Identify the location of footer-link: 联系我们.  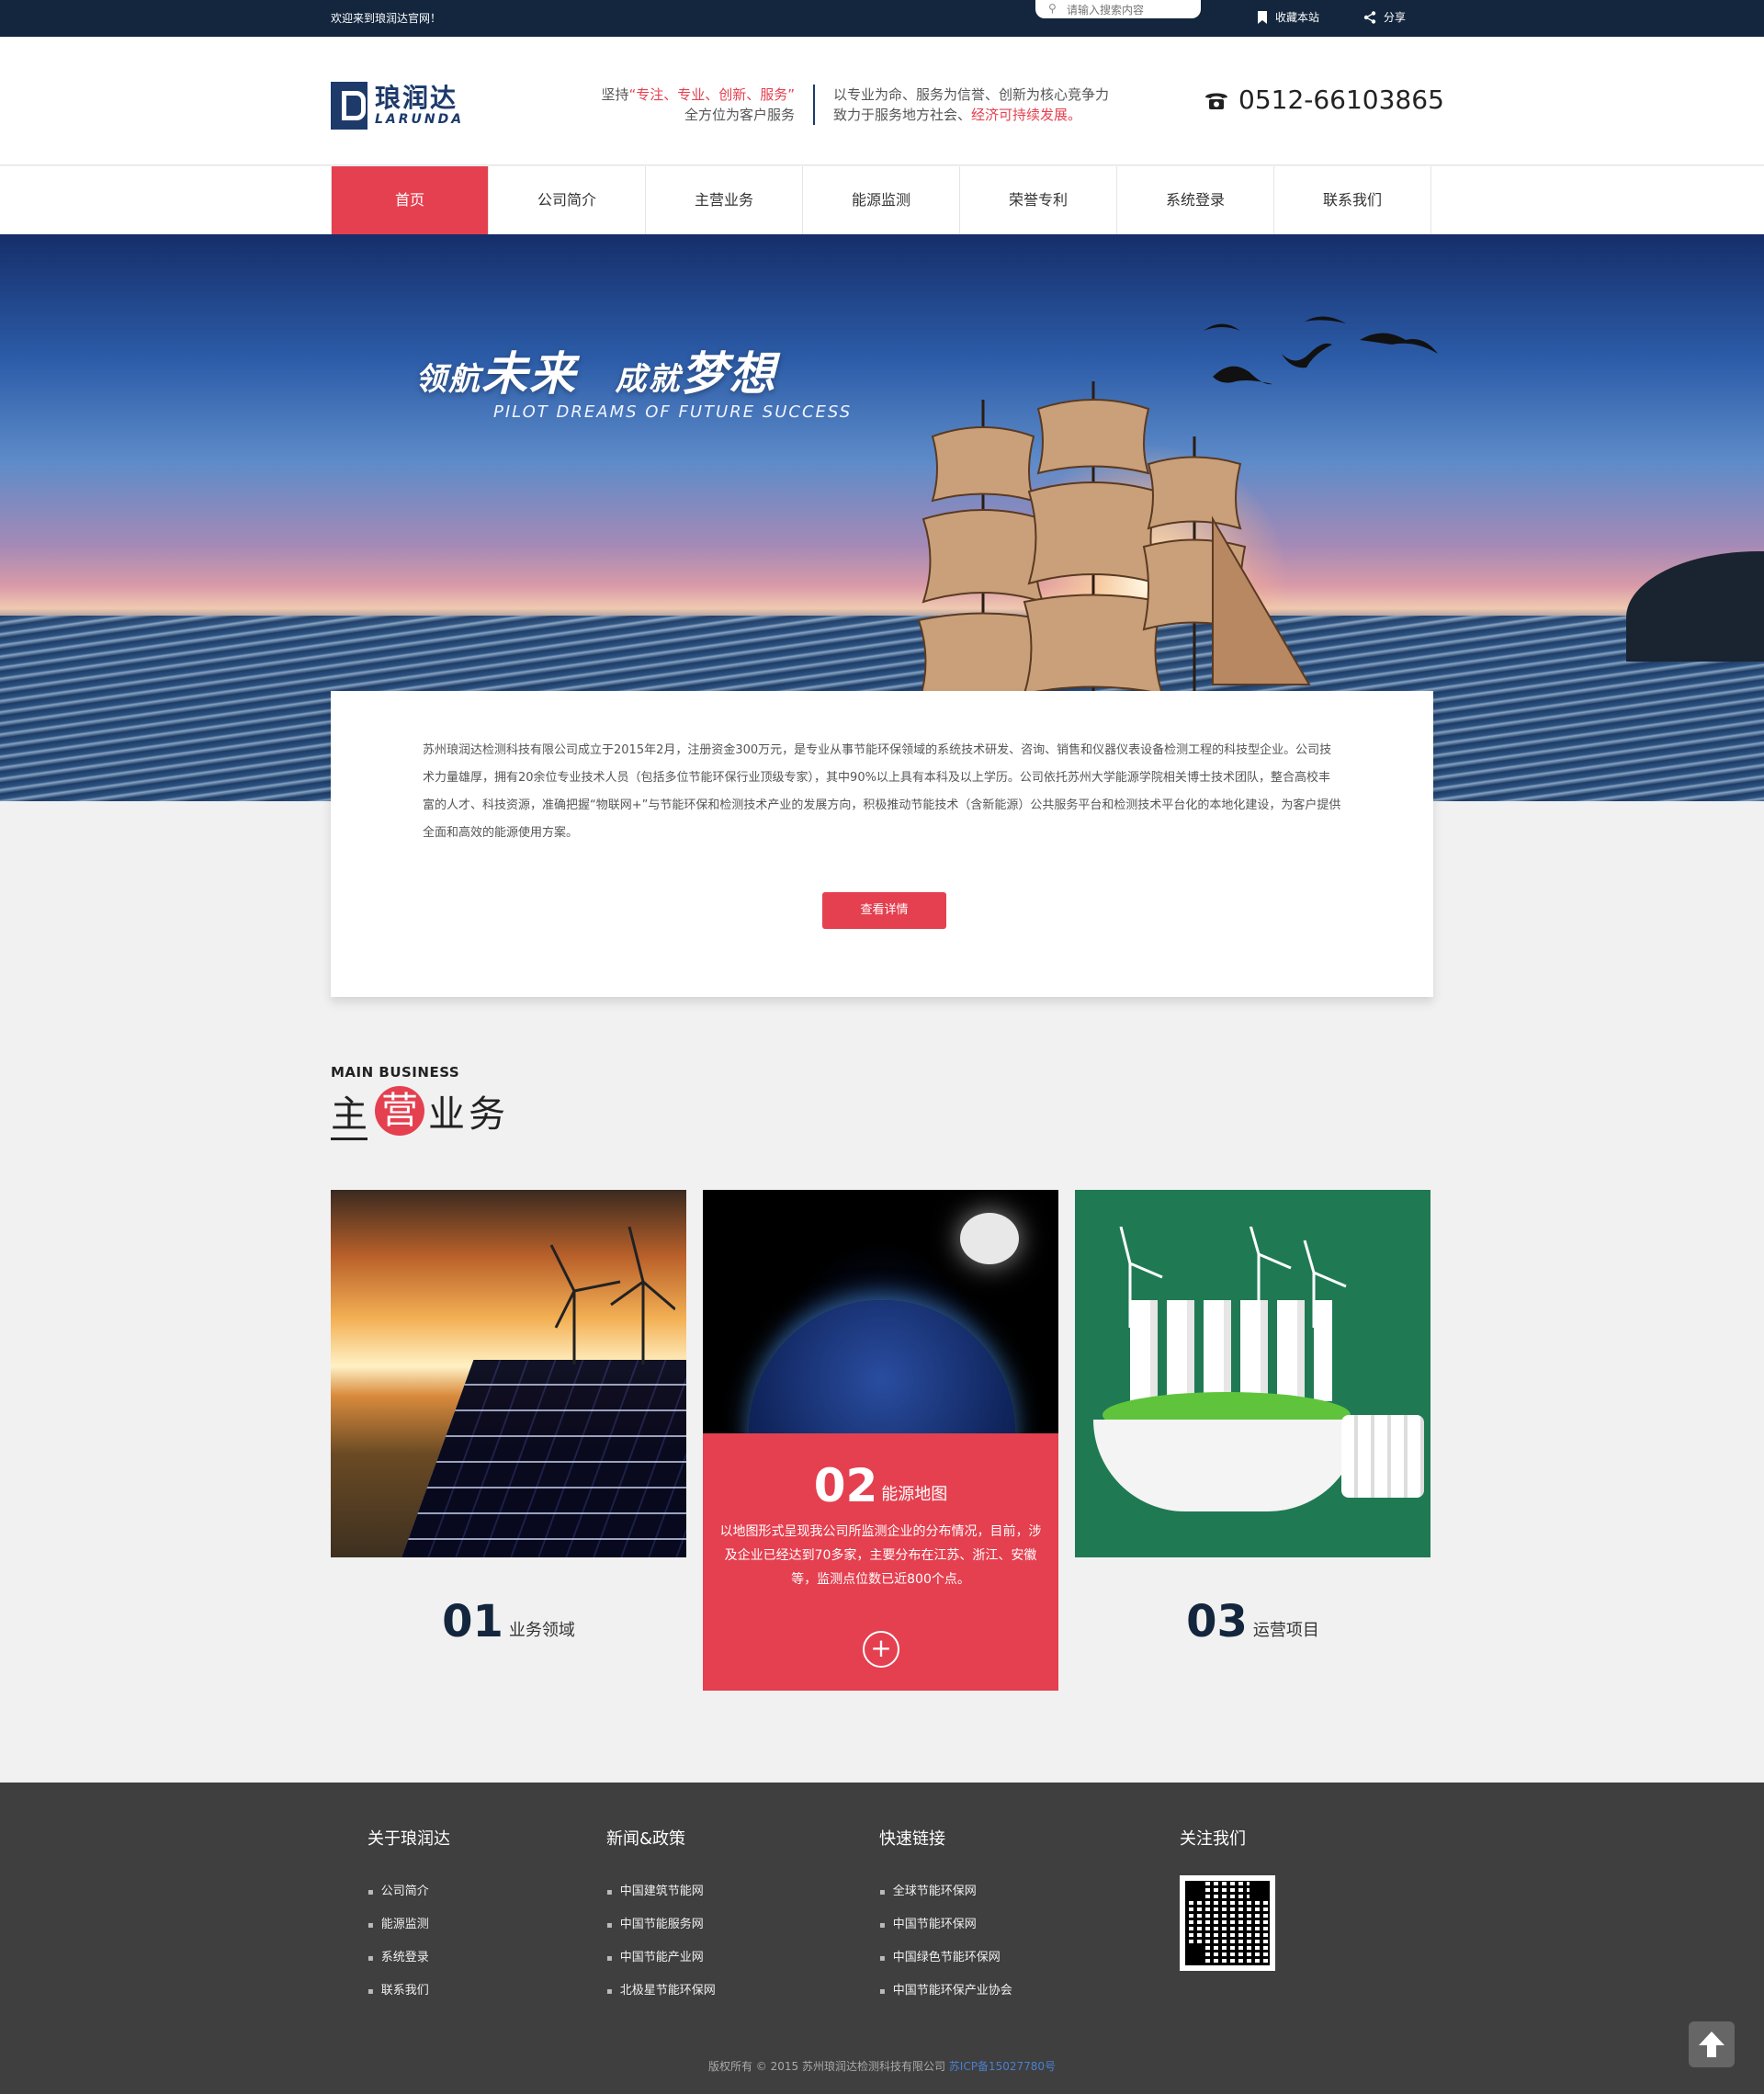
(409, 1992).